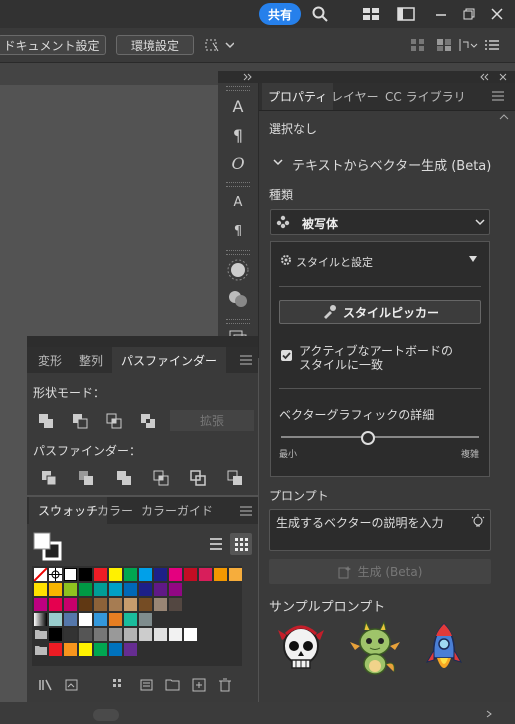  What do you see at coordinates (50, 360) in the screenshot?
I see `tab-transform: 変形` at bounding box center [50, 360].